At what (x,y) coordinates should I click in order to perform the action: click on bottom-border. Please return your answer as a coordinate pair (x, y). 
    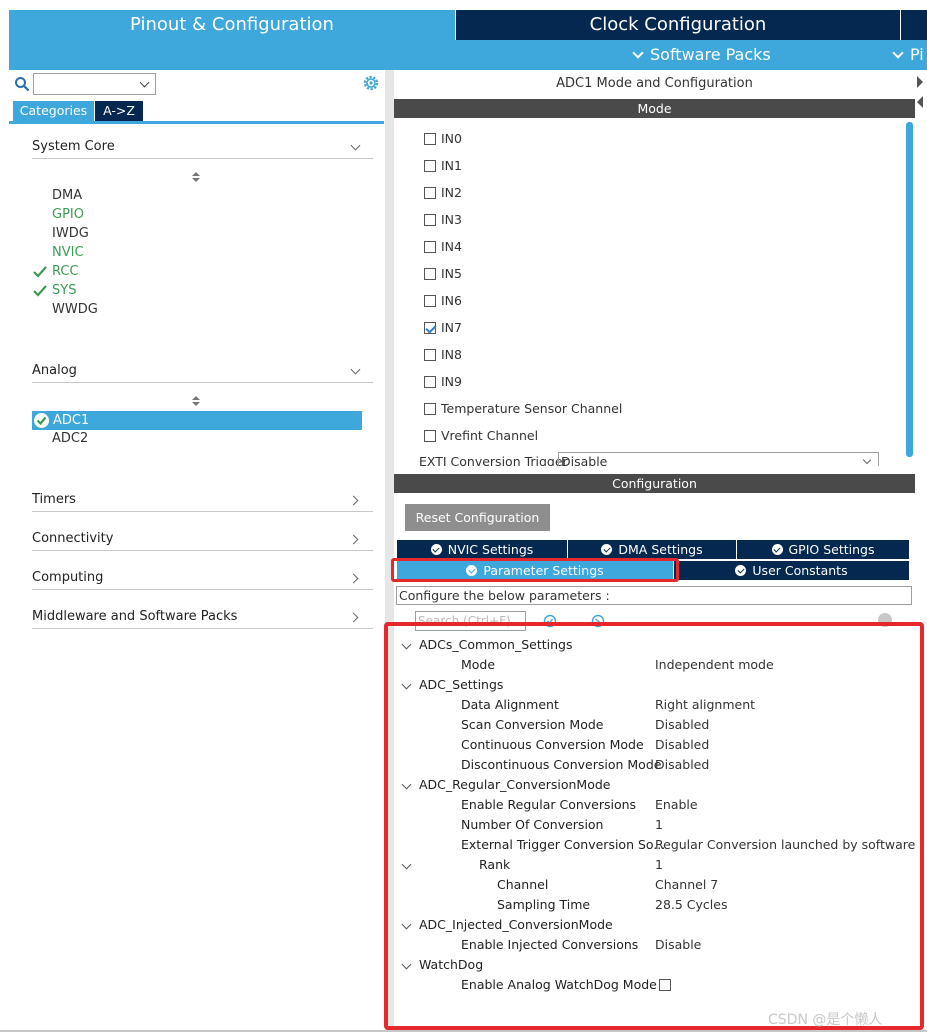
    Looking at the image, I should click on (463, 1031).